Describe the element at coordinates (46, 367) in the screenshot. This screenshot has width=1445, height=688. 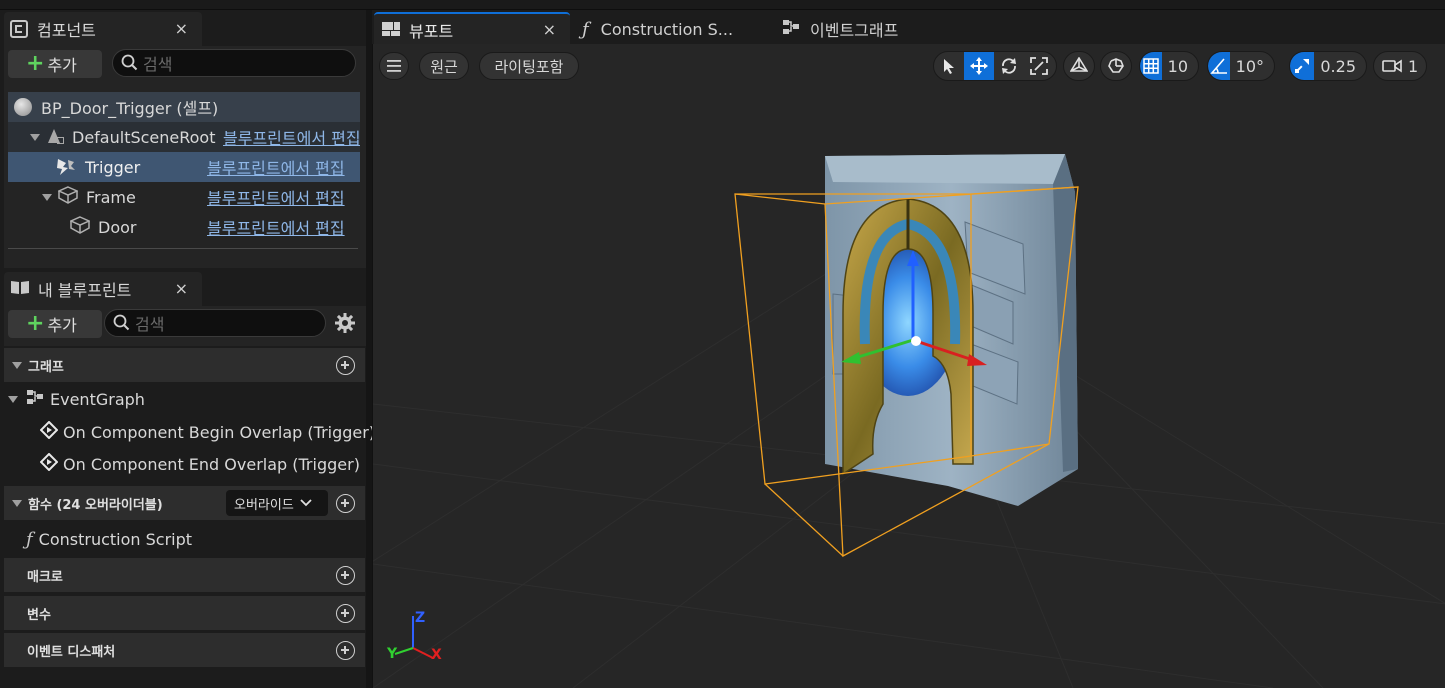
I see `section-graphs-label: 그래프` at that location.